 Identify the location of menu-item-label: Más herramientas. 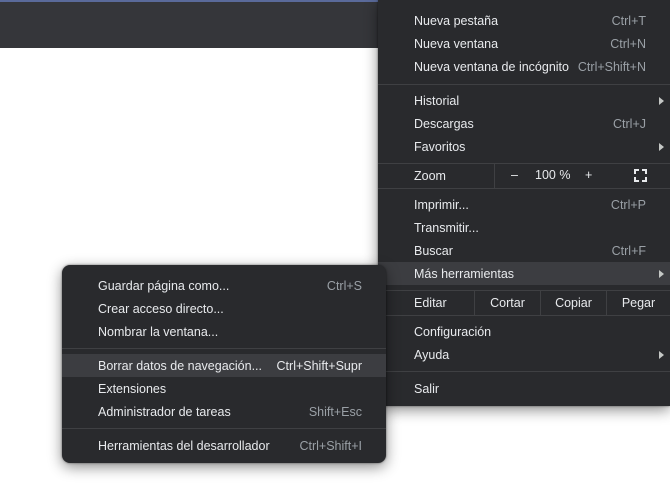
(464, 273).